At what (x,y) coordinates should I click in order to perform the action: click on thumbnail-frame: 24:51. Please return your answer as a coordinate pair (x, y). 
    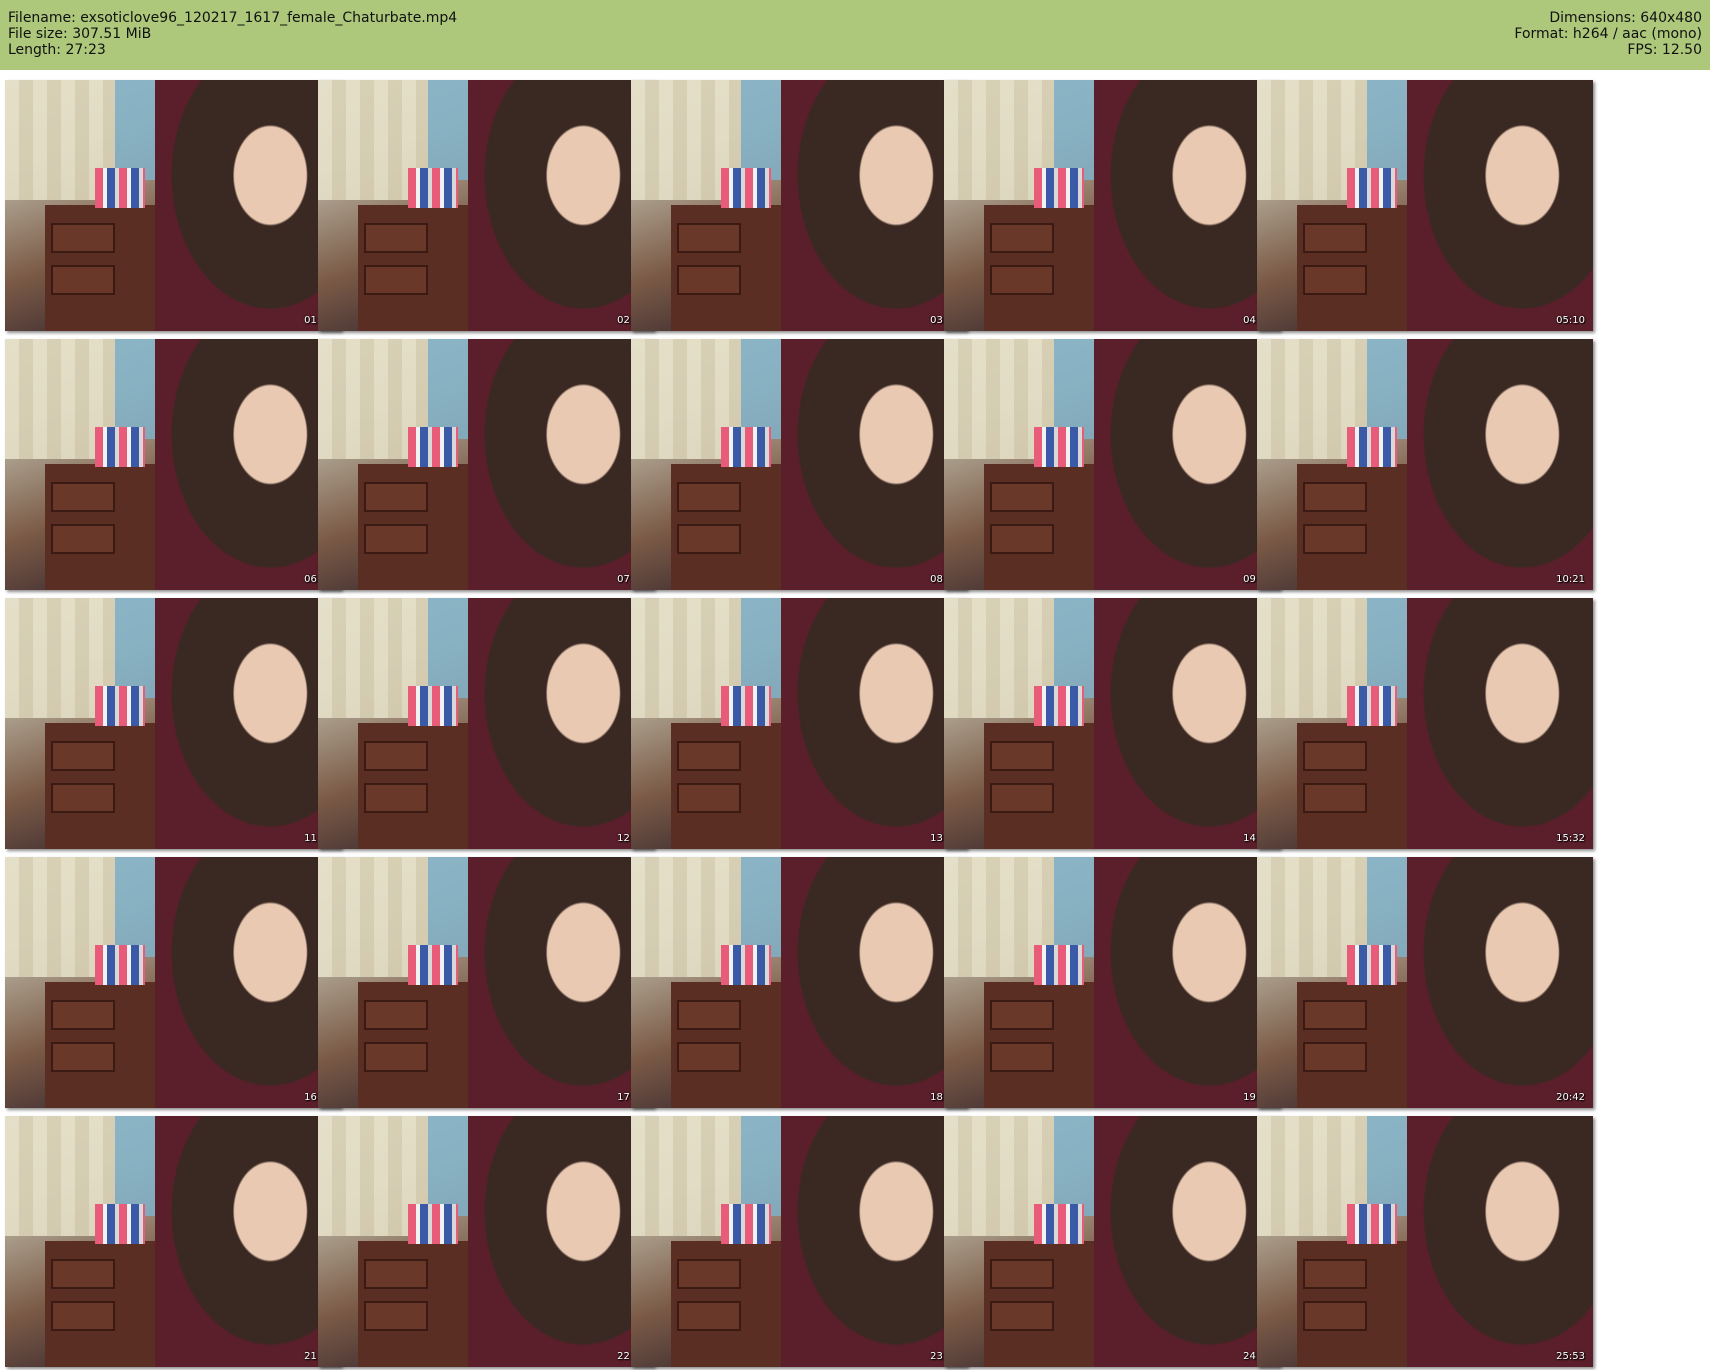
    Looking at the image, I should click on (1112, 1241).